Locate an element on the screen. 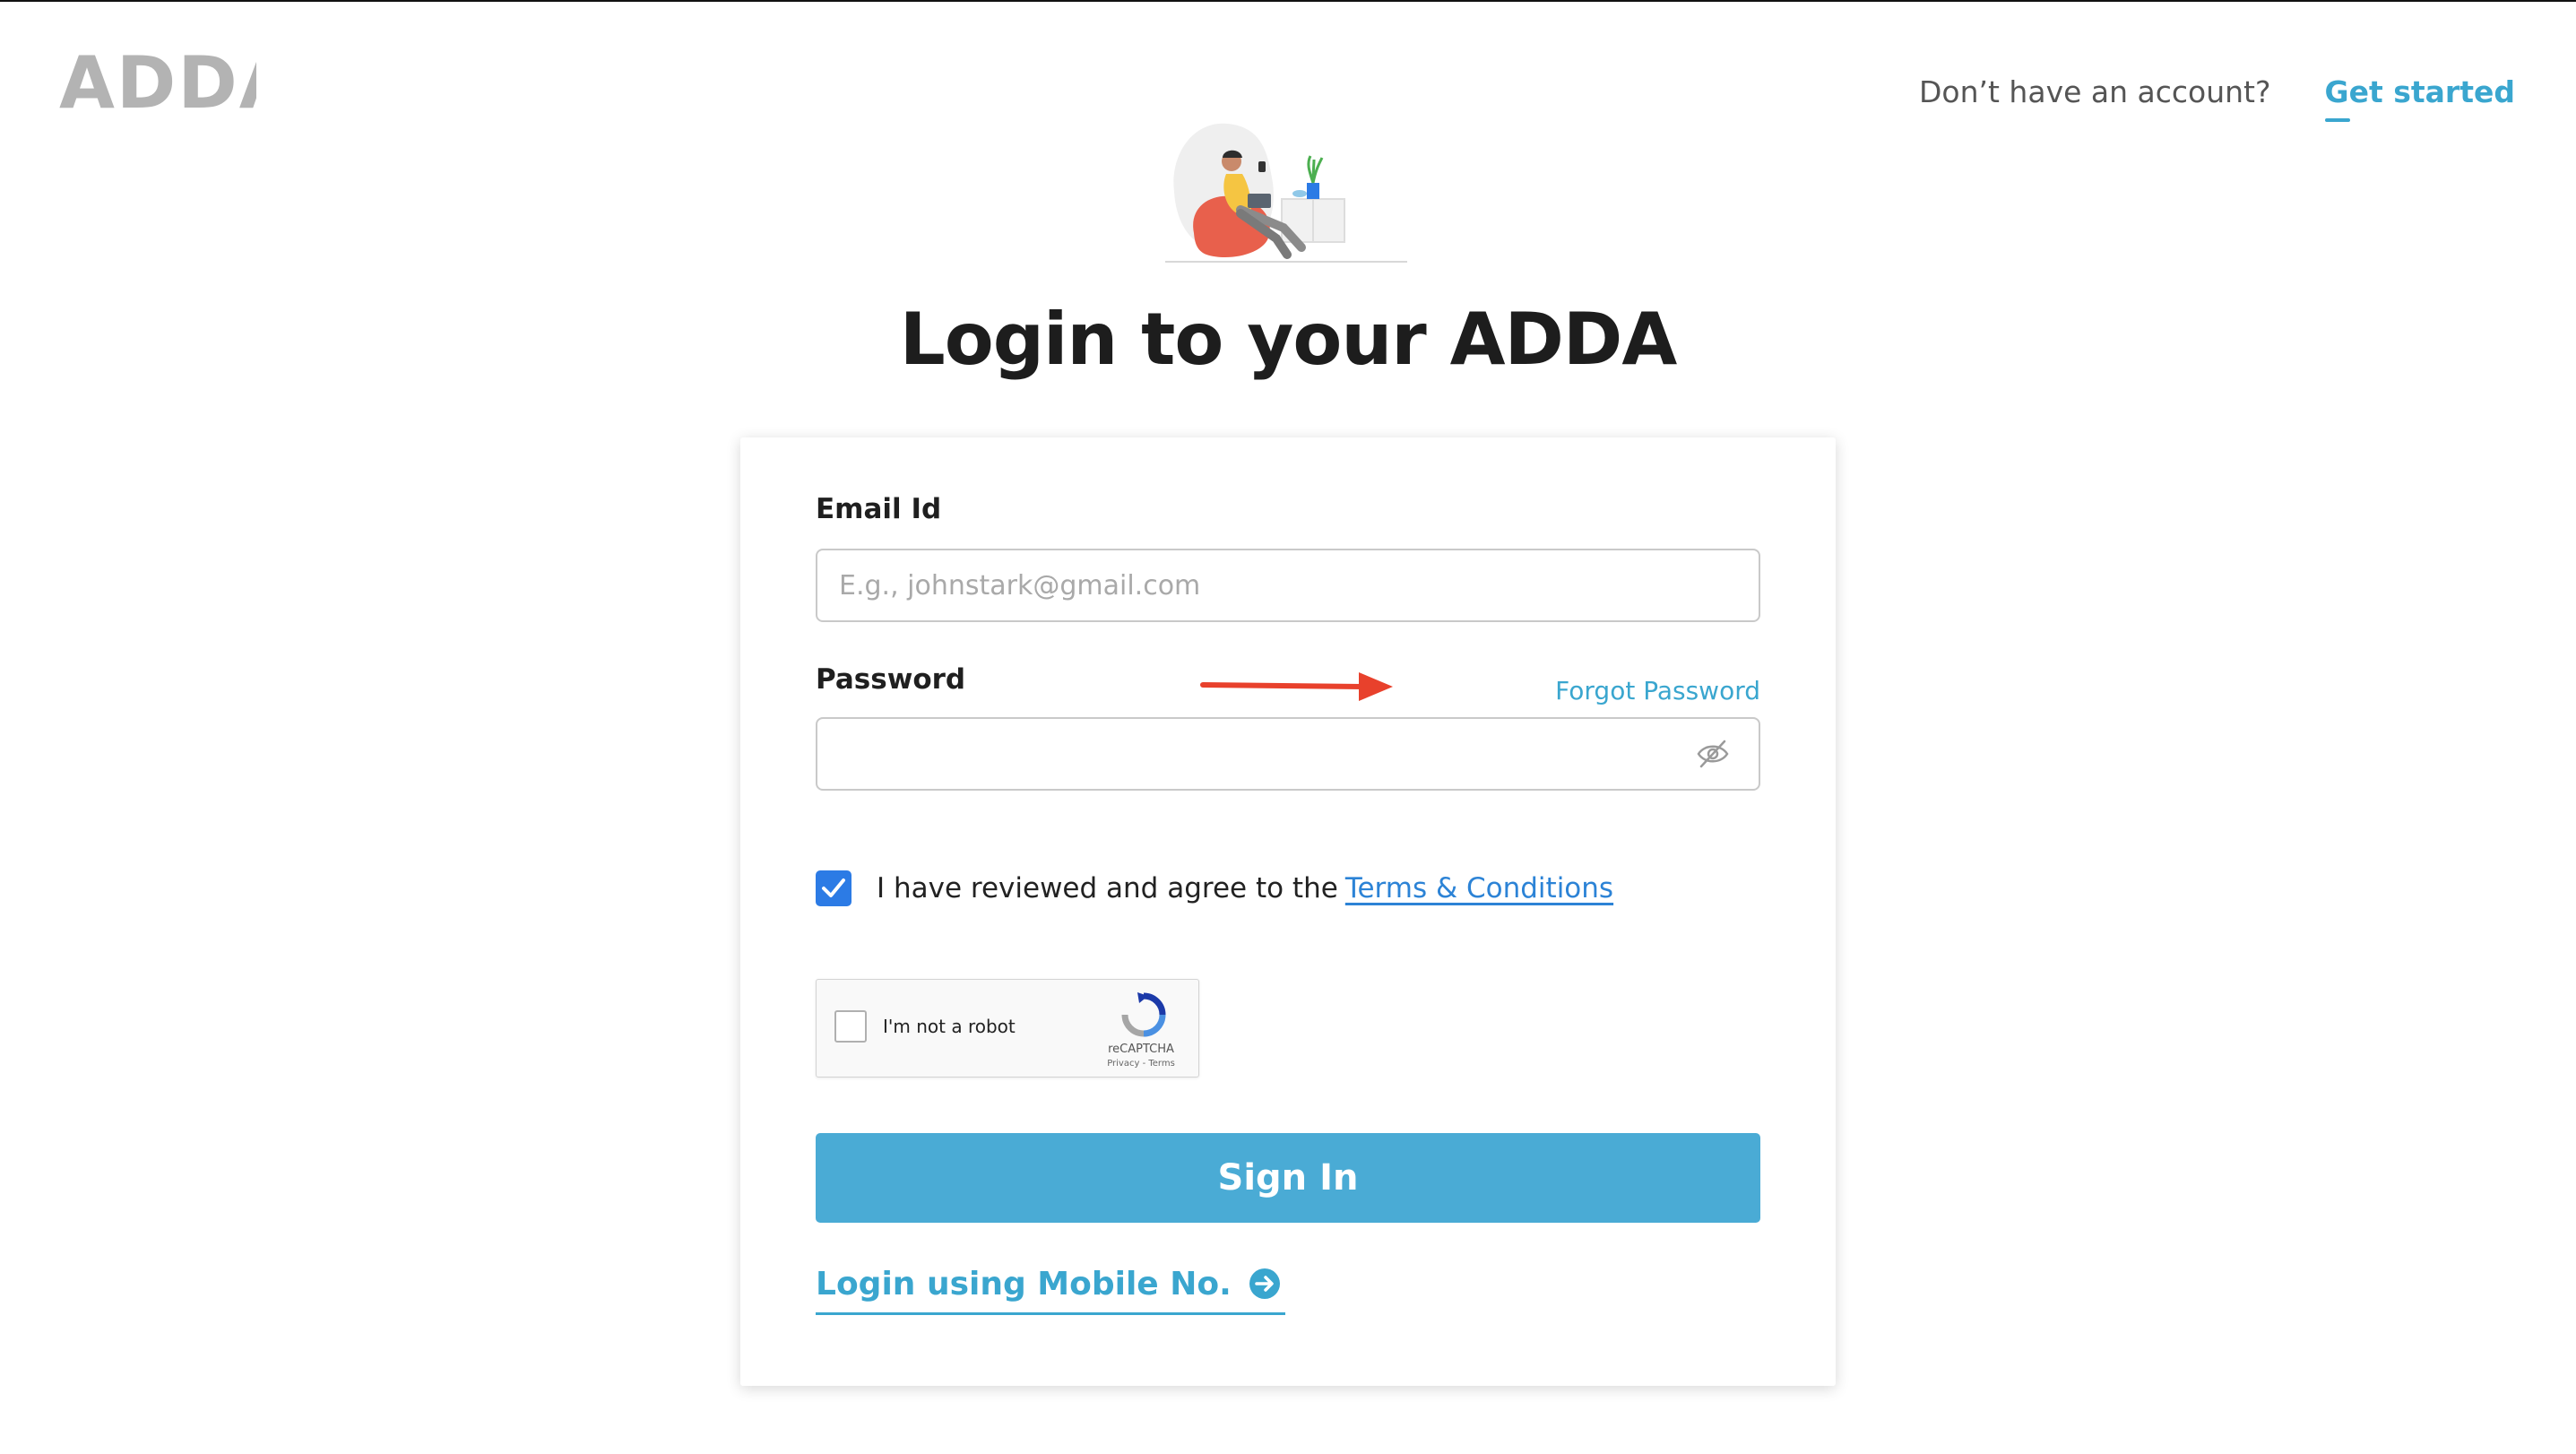 This screenshot has height=1454, width=2576. sign-in-button: Sign In is located at coordinates (1288, 1178).